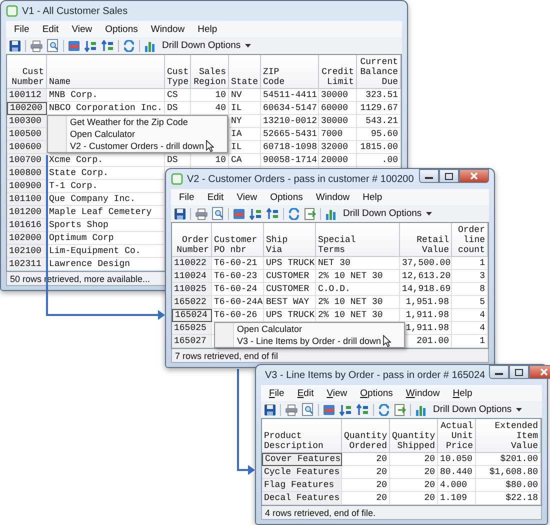  I want to click on column-header: Special Terms, so click(358, 240).